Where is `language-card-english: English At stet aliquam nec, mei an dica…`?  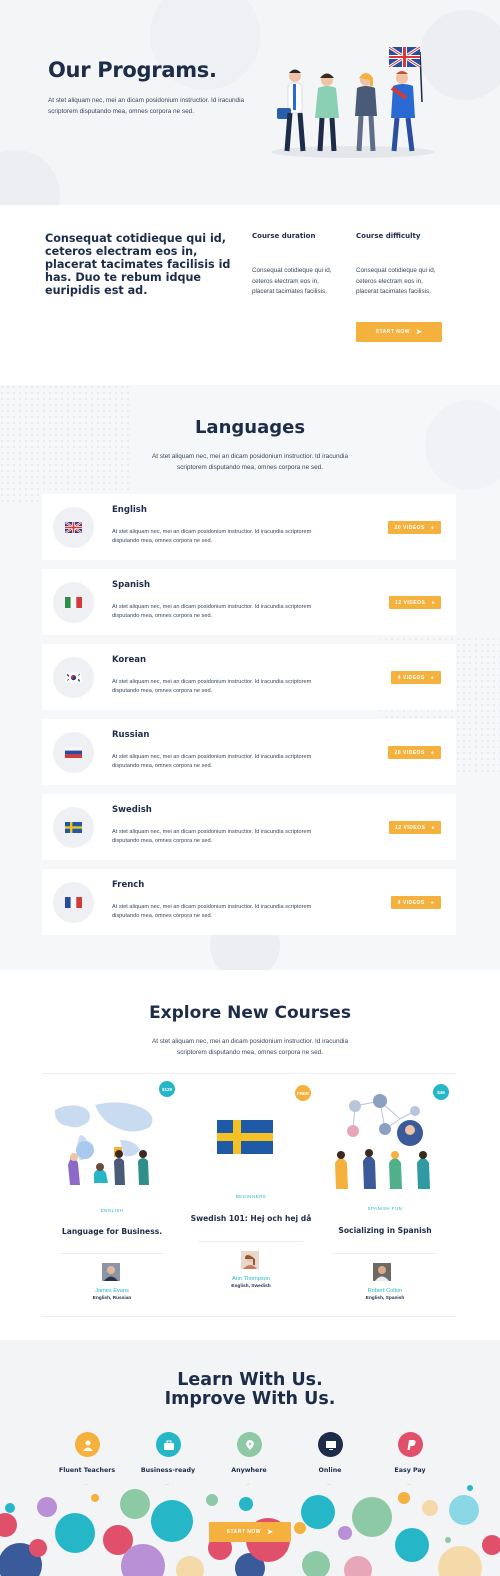
language-card-english: English At stet aliquam nec, mei an dica… is located at coordinates (249, 527).